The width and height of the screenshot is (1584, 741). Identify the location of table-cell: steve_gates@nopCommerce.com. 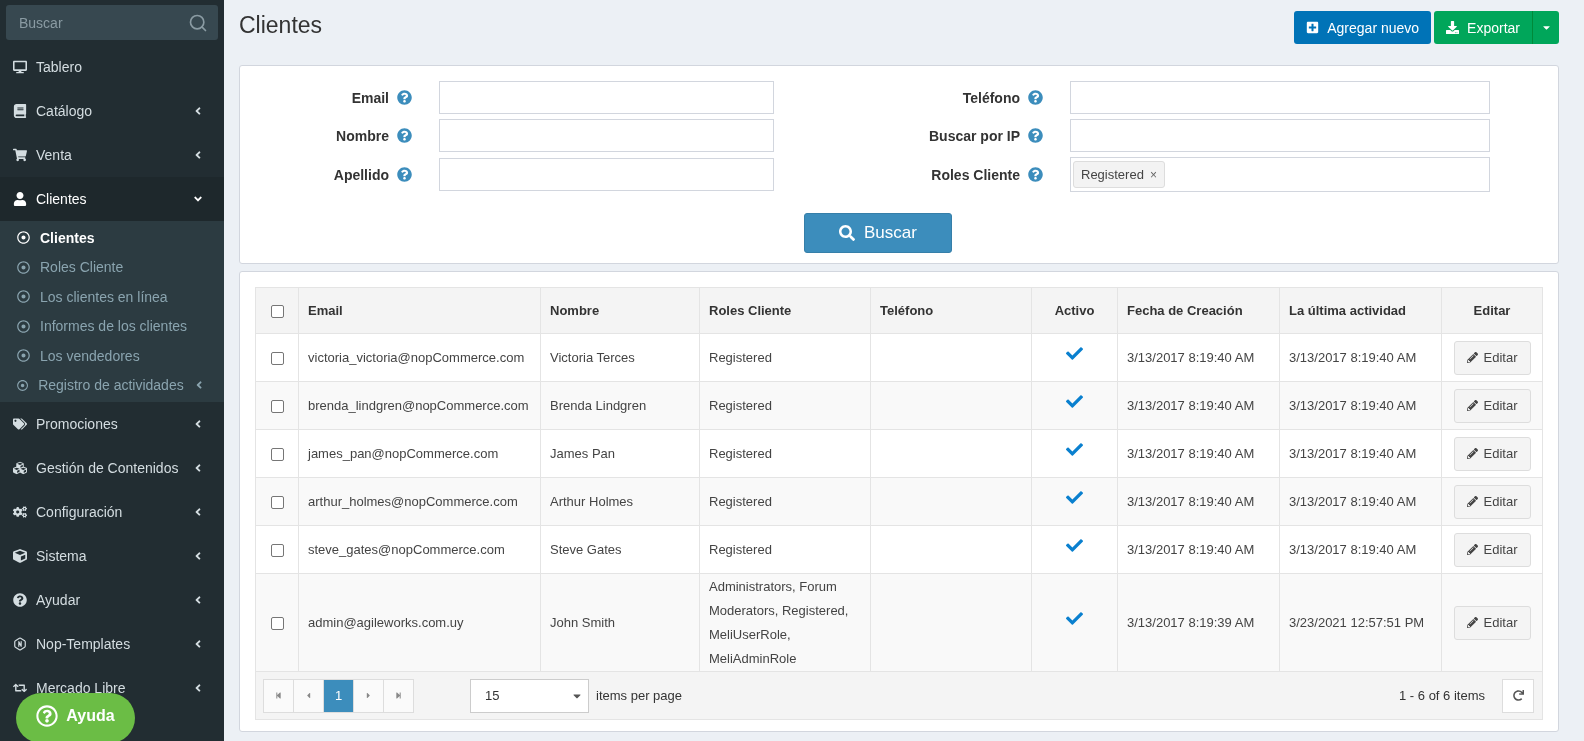
(419, 549).